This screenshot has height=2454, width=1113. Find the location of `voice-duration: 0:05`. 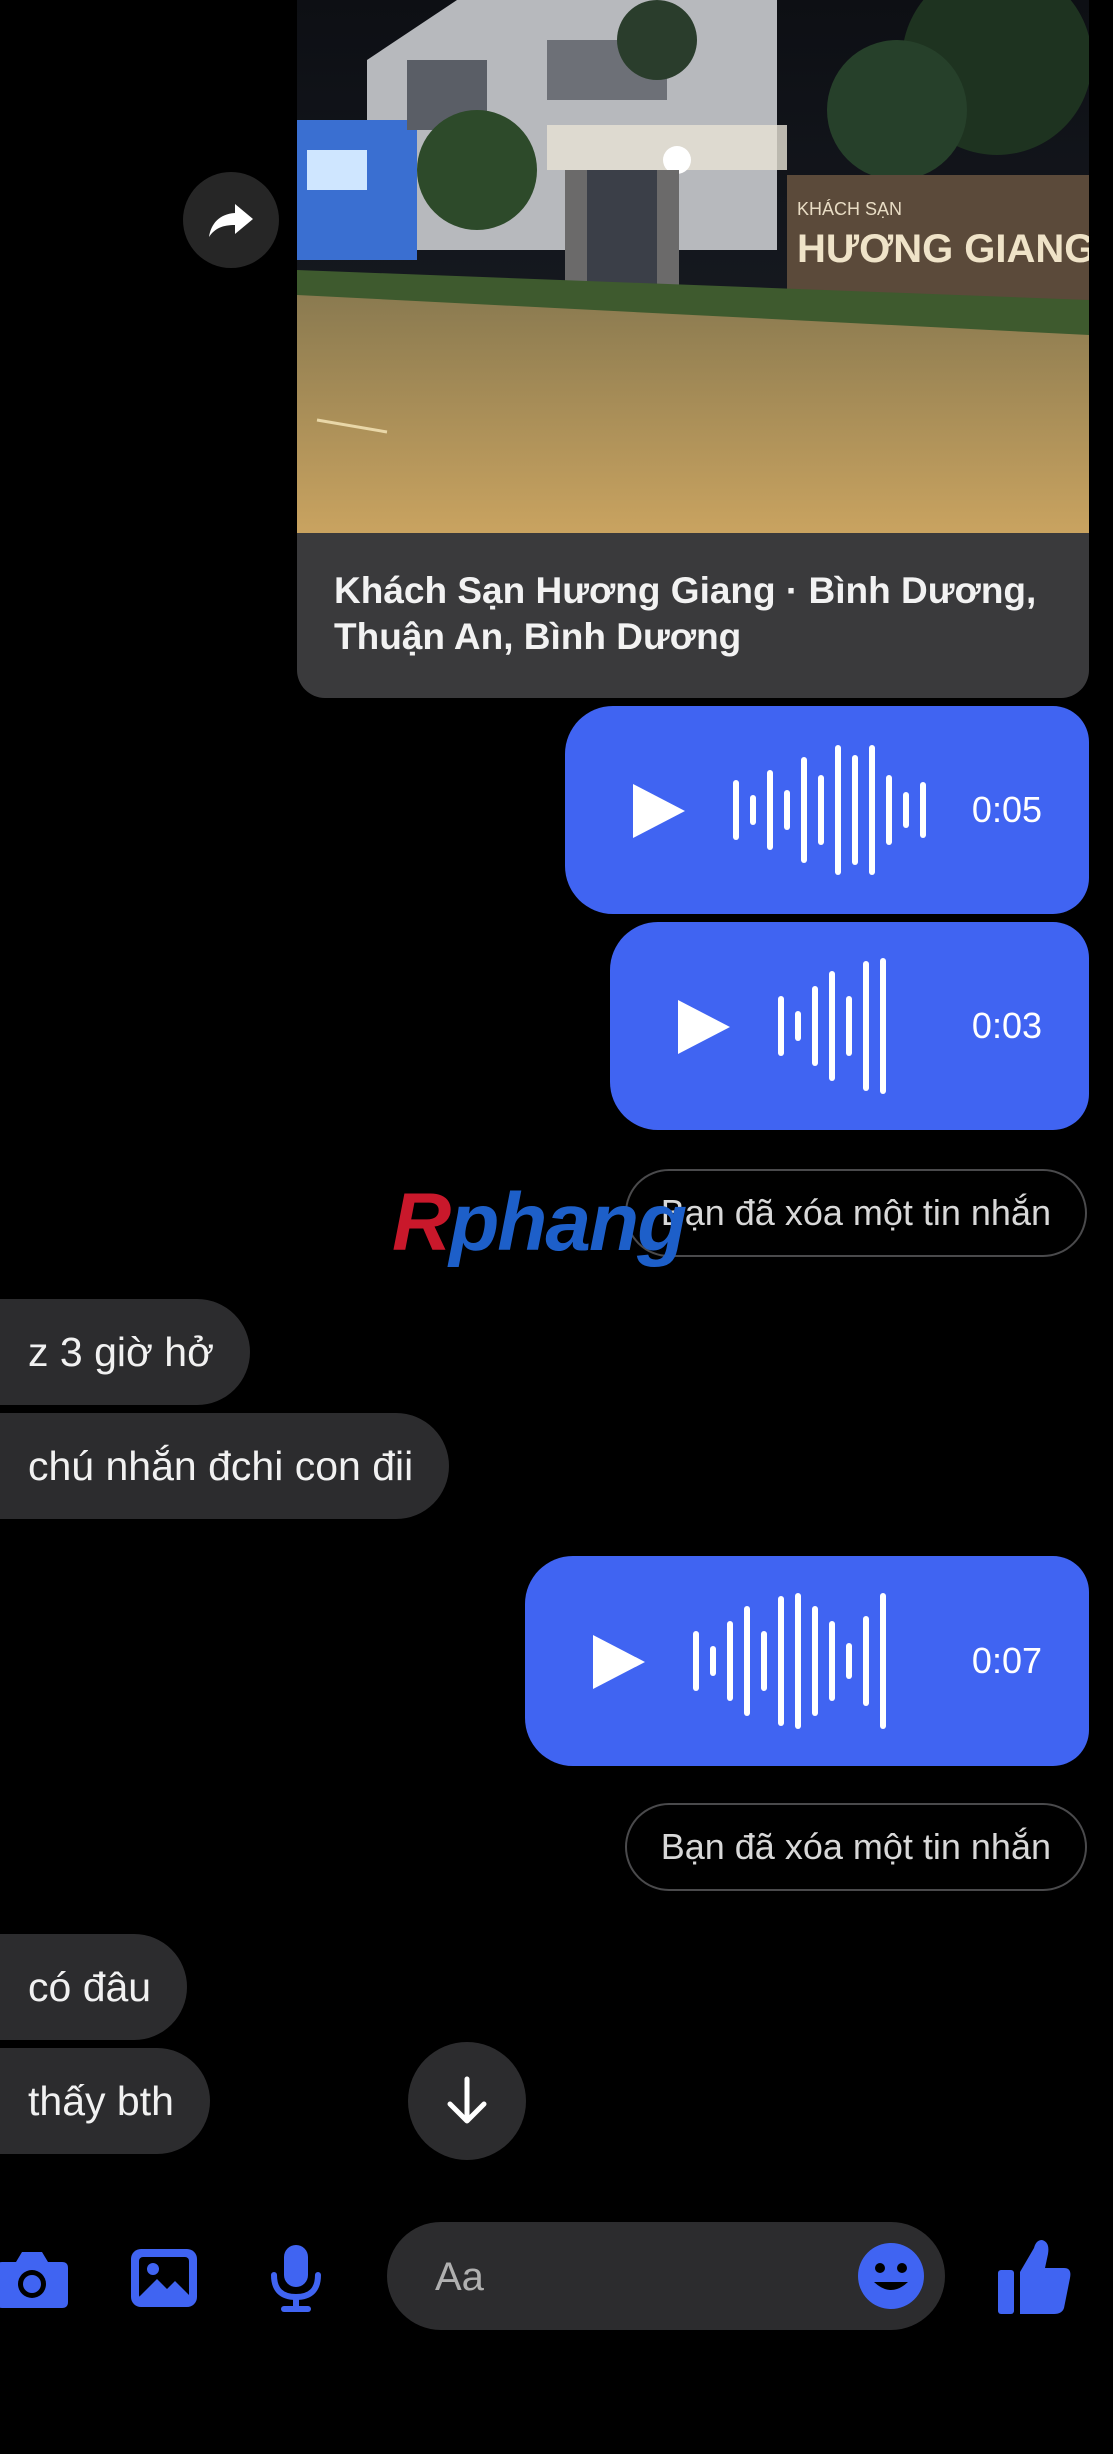

voice-duration: 0:05 is located at coordinates (1006, 809).